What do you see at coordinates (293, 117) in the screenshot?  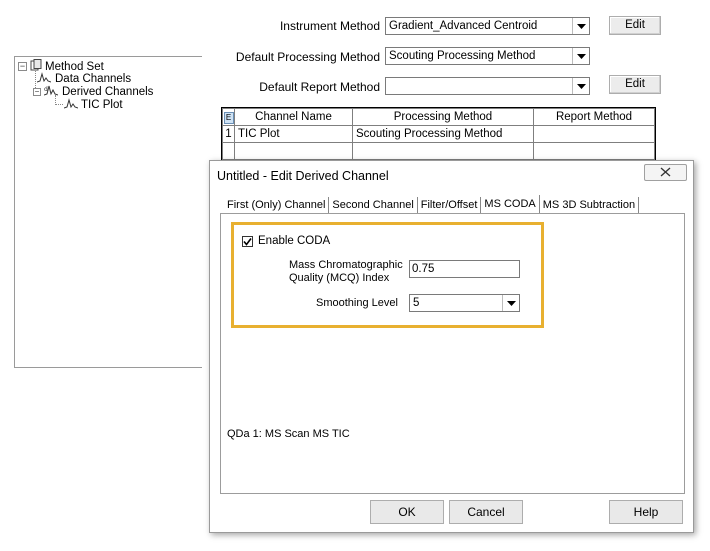 I see `column-header-channel-name: Channel Name` at bounding box center [293, 117].